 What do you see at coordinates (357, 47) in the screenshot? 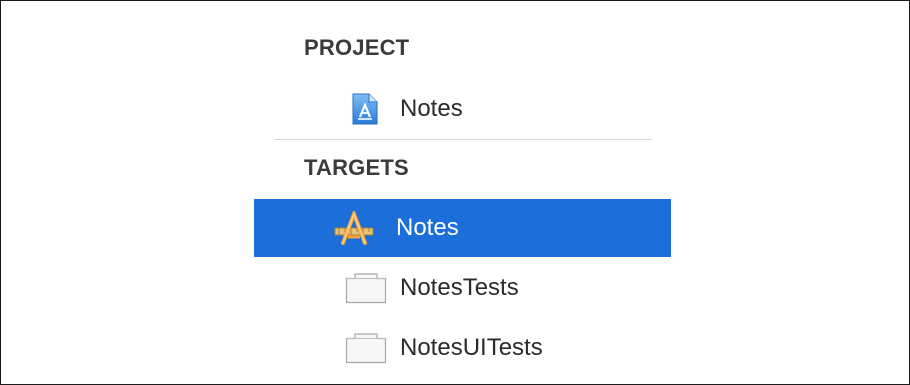
I see `project-section-header: PROJECT` at bounding box center [357, 47].